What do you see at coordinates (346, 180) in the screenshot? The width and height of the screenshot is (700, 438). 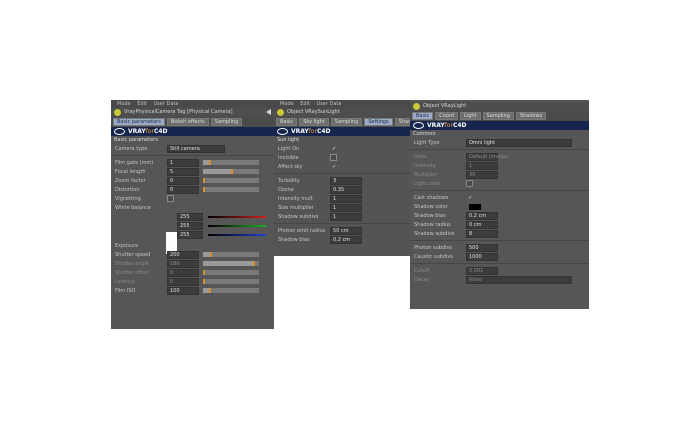 I see `field-input: 3` at bounding box center [346, 180].